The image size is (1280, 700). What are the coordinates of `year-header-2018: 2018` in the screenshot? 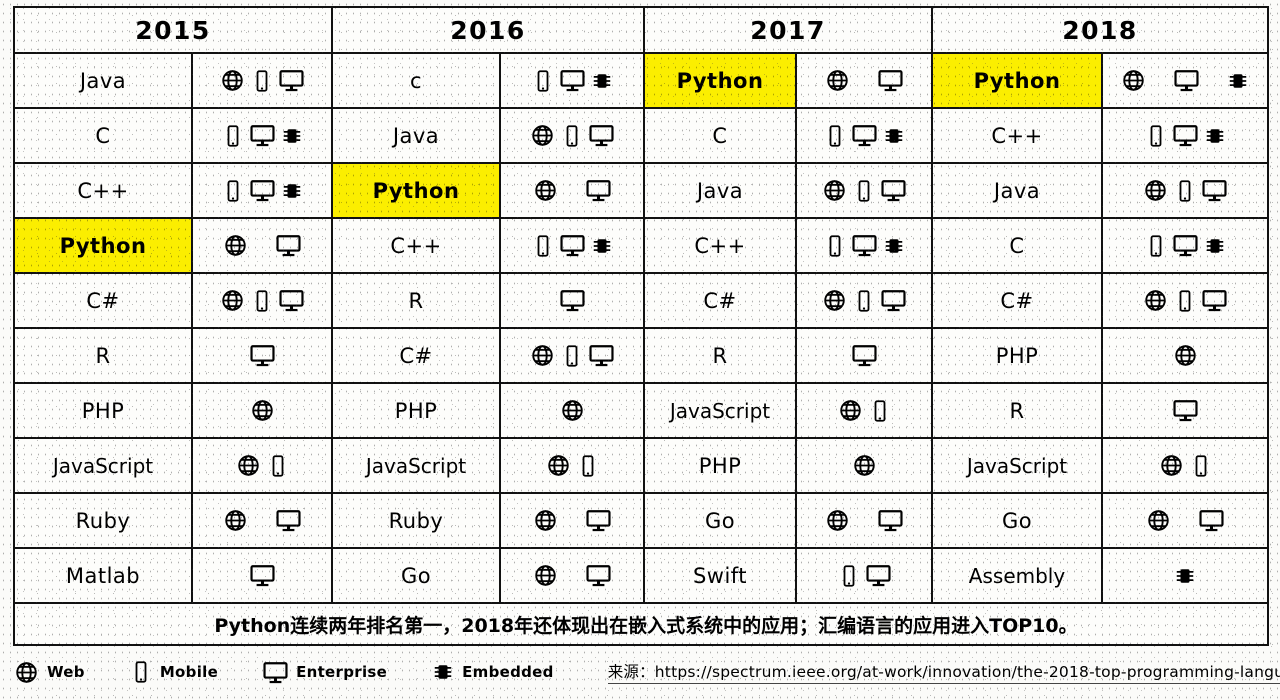 It's located at (1100, 30).